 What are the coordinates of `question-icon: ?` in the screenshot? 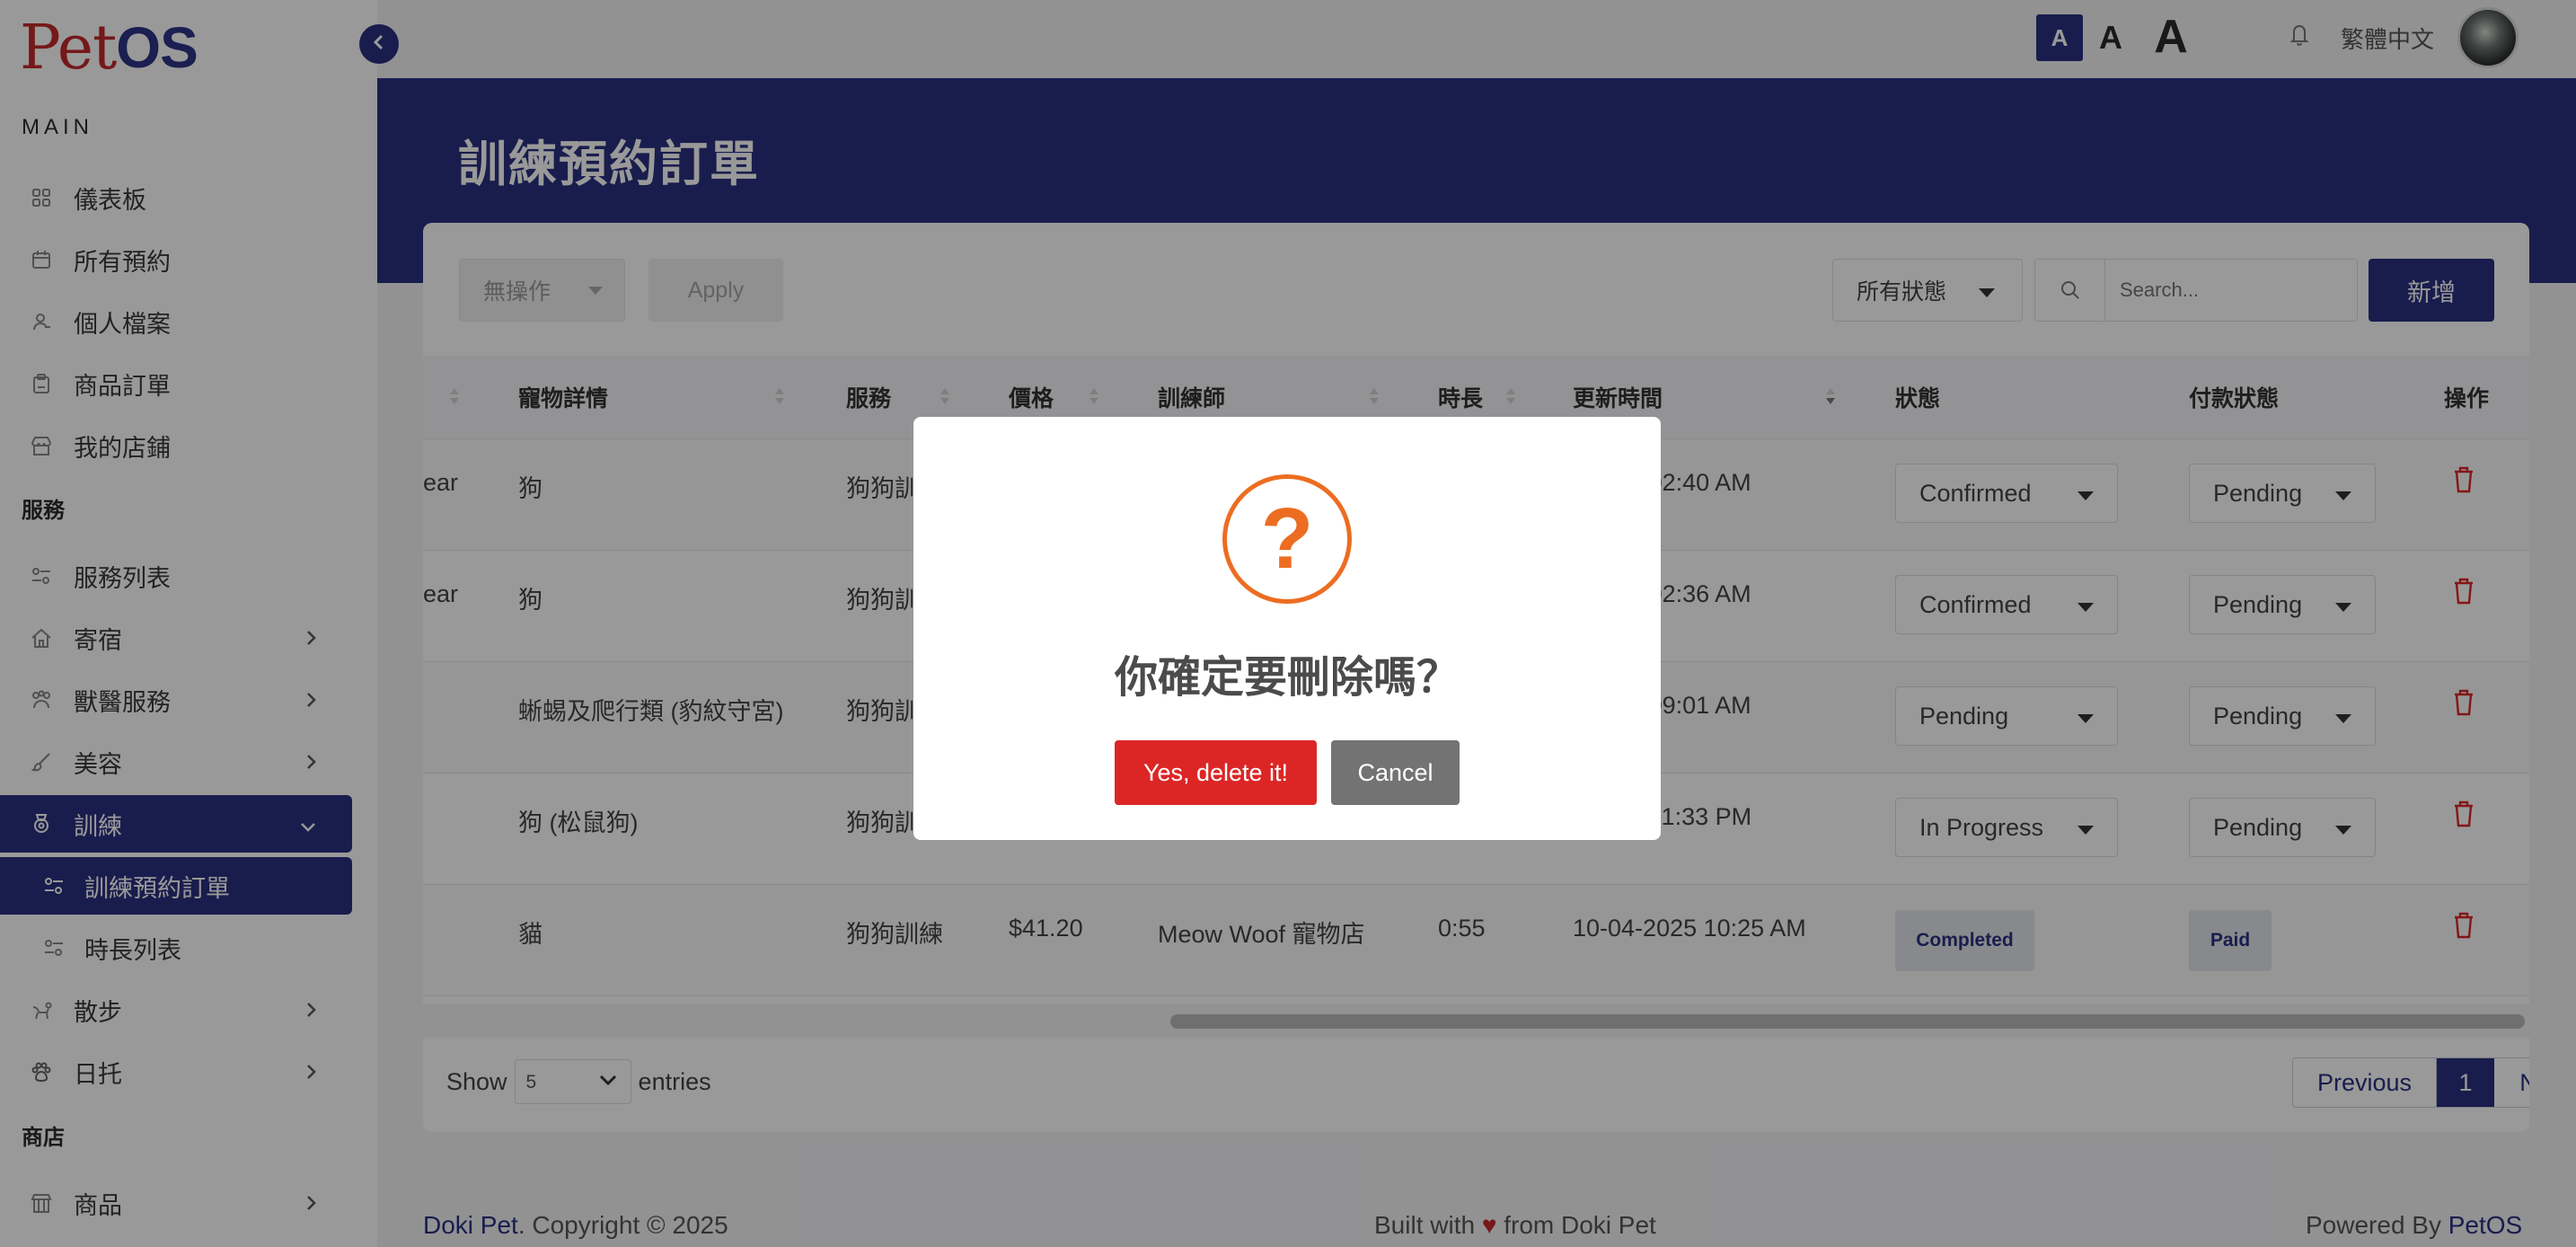 It's located at (1287, 539).